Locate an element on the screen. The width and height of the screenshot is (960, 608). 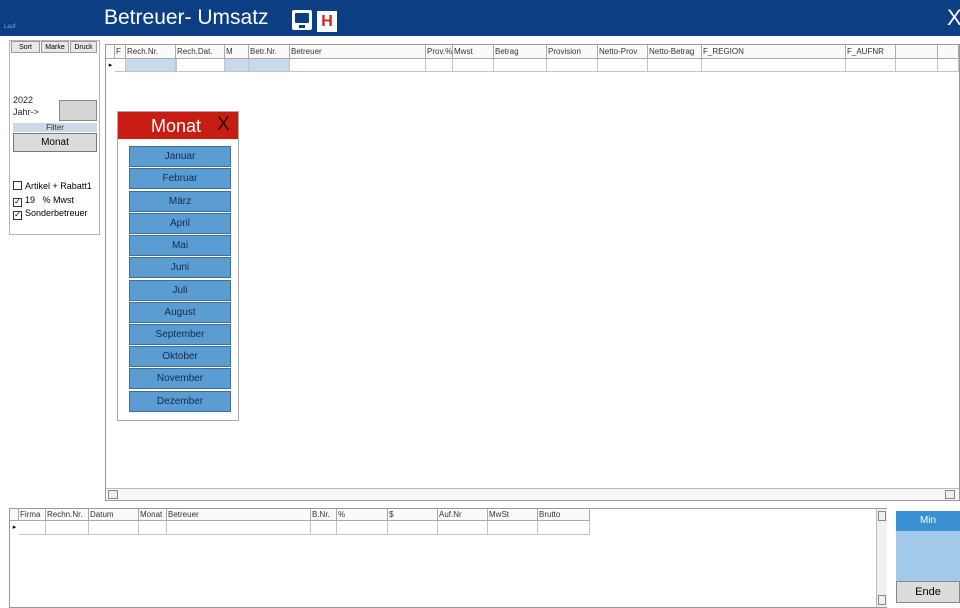
monitor-icon is located at coordinates (302, 20).